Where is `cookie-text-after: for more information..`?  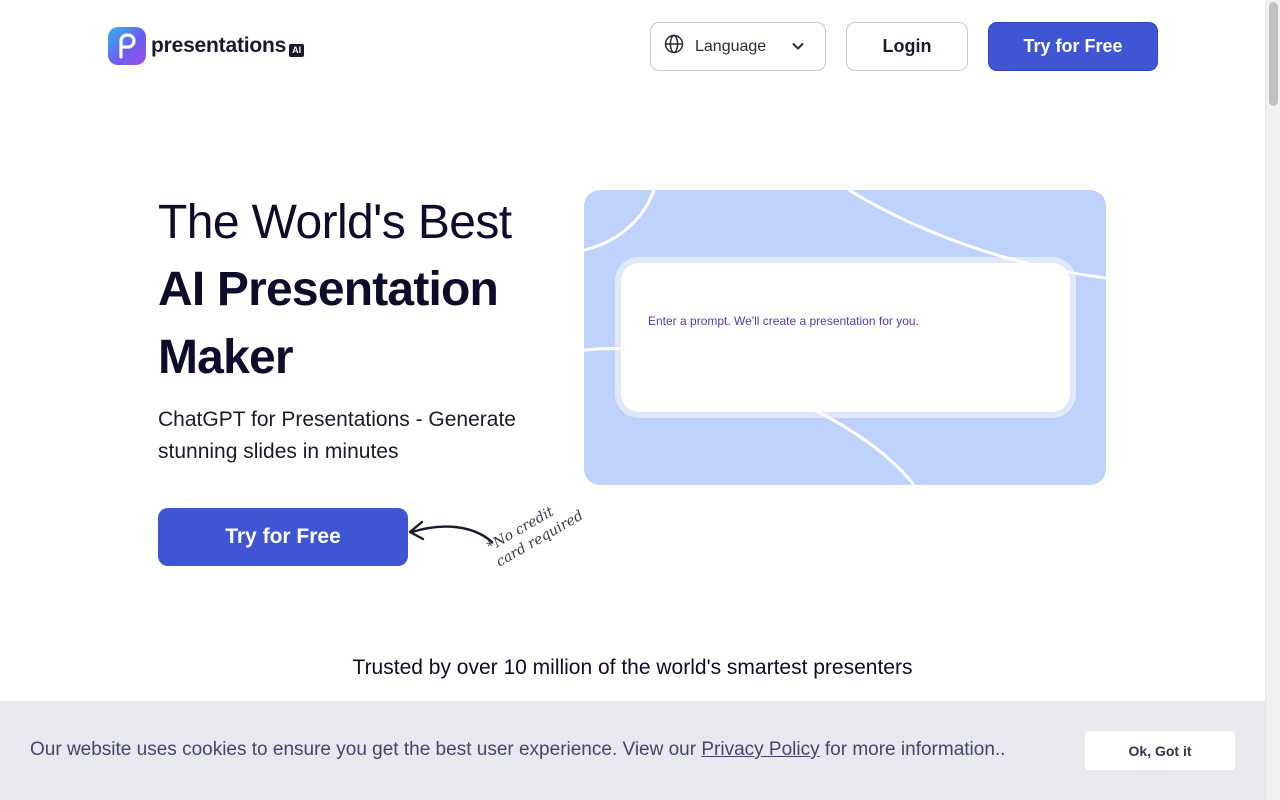
cookie-text-after: for more information.. is located at coordinates (912, 749).